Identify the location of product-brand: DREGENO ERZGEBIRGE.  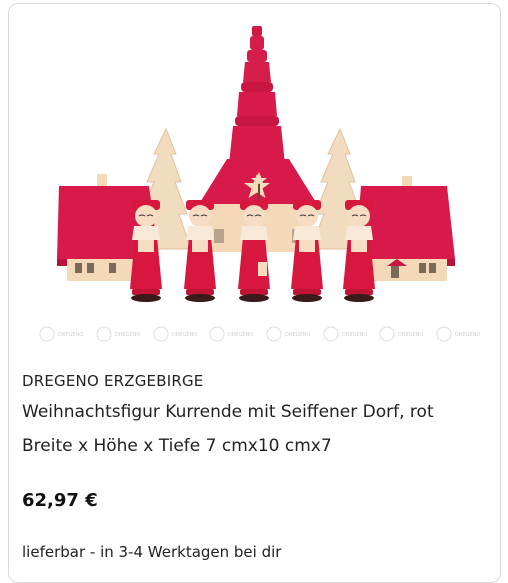
(112, 381).